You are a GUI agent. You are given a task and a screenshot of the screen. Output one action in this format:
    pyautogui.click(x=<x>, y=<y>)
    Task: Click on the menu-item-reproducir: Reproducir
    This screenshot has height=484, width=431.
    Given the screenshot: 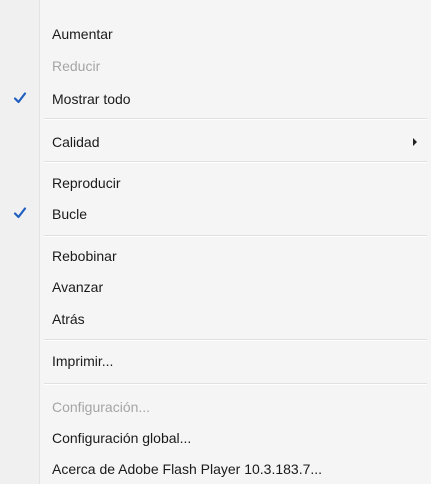 What is the action you would take?
    pyautogui.click(x=215, y=183)
    